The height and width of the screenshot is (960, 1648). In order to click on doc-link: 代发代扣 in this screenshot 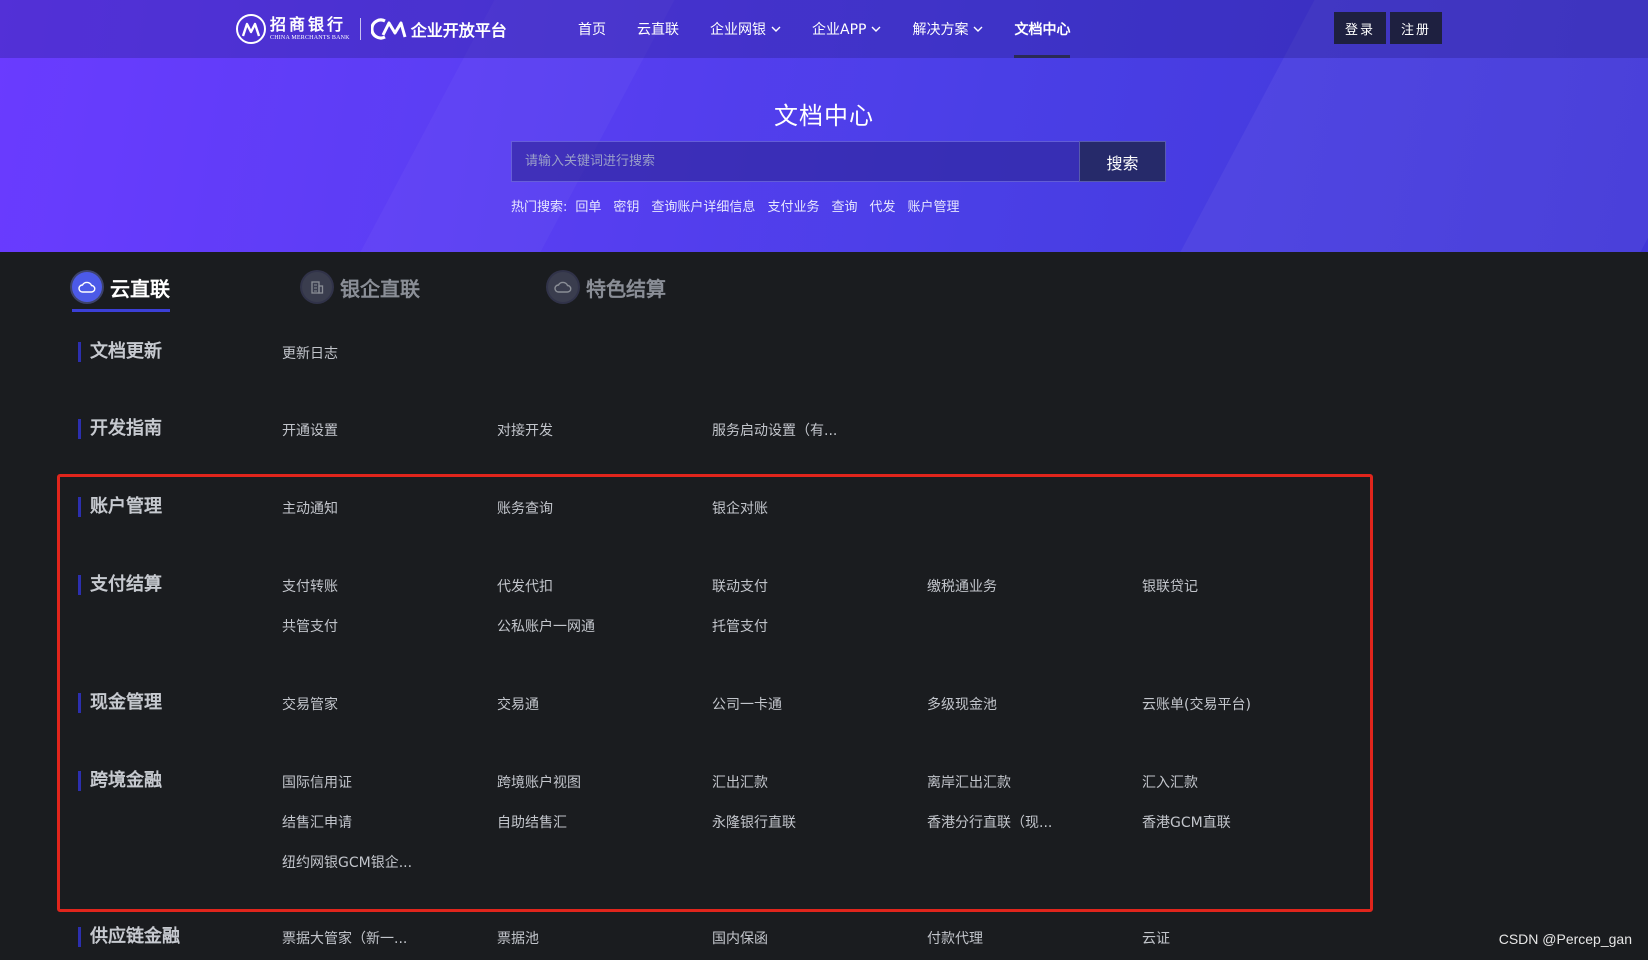, I will do `click(604, 597)`.